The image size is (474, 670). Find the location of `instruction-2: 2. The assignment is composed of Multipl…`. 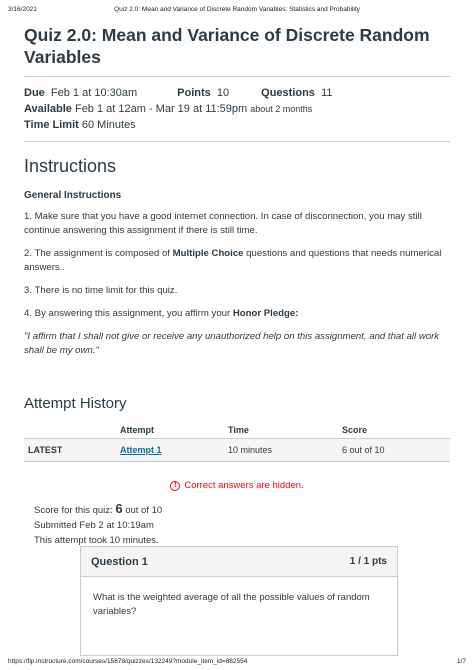

instruction-2: 2. The assignment is composed of Multipl… is located at coordinates (237, 261).